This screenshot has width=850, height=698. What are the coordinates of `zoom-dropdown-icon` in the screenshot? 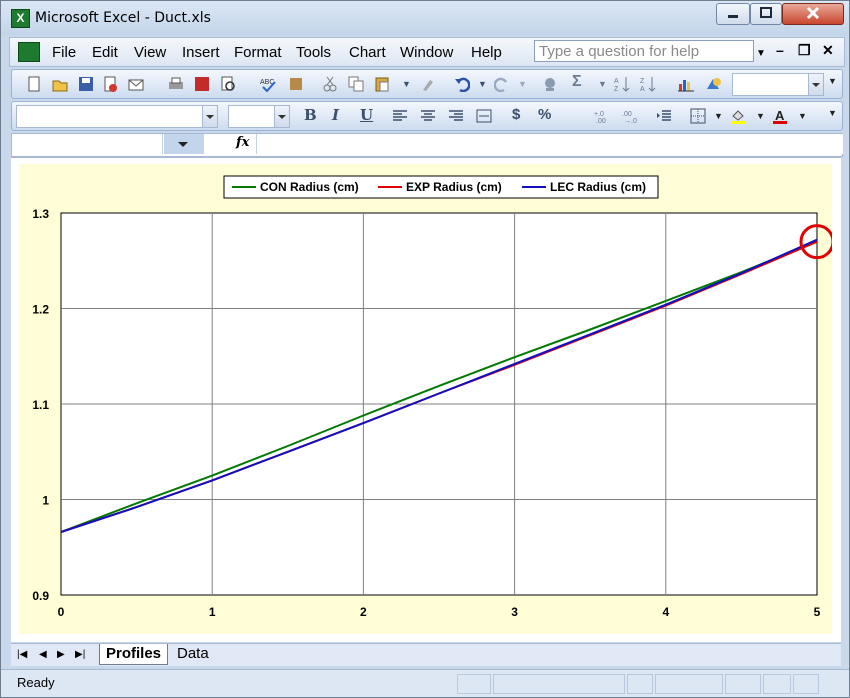 It's located at (815, 84).